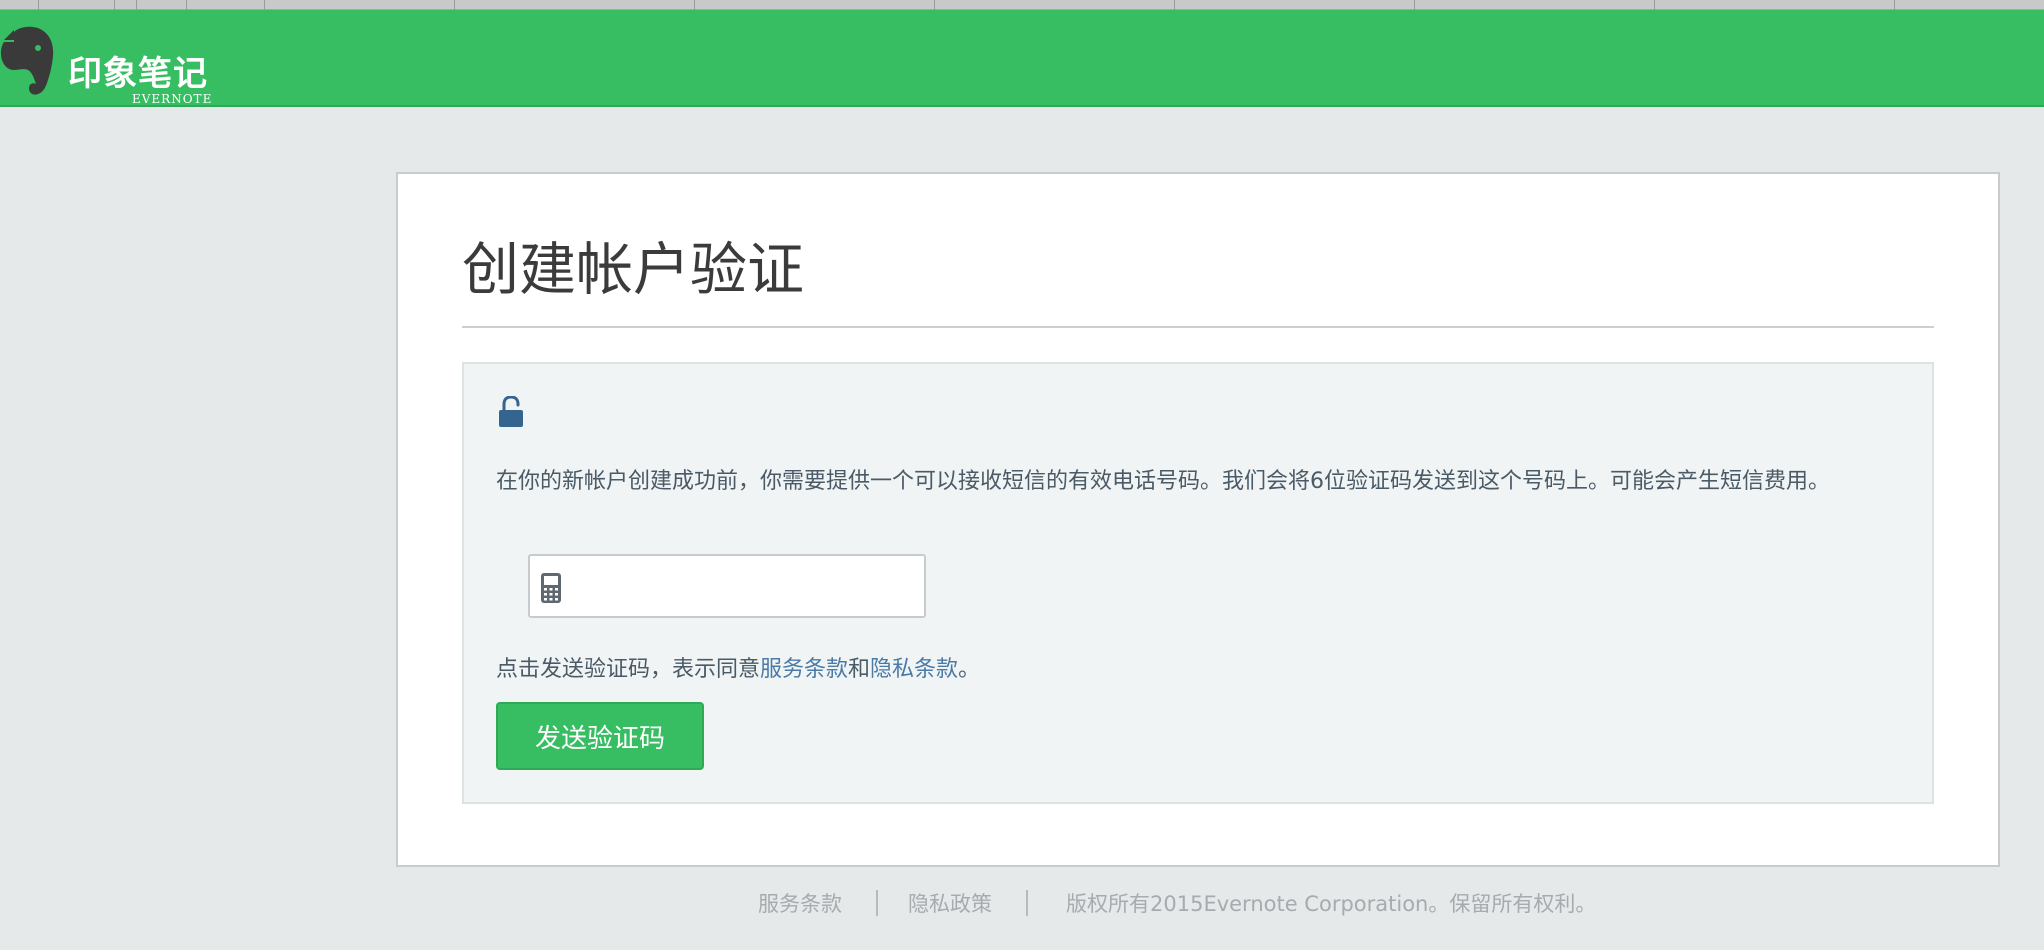 The image size is (2044, 950). Describe the element at coordinates (742, 586) in the screenshot. I see `phone-number-input` at that location.